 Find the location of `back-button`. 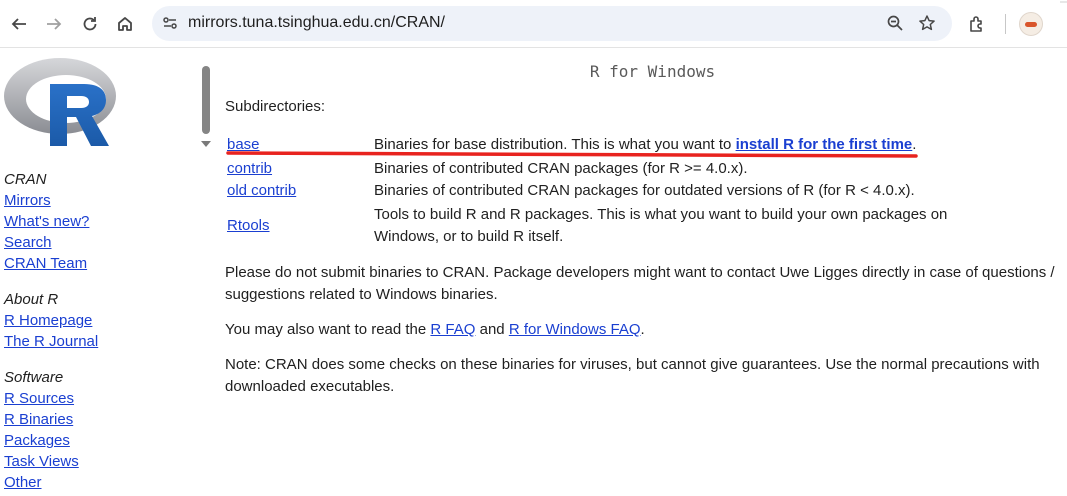

back-button is located at coordinates (19, 24).